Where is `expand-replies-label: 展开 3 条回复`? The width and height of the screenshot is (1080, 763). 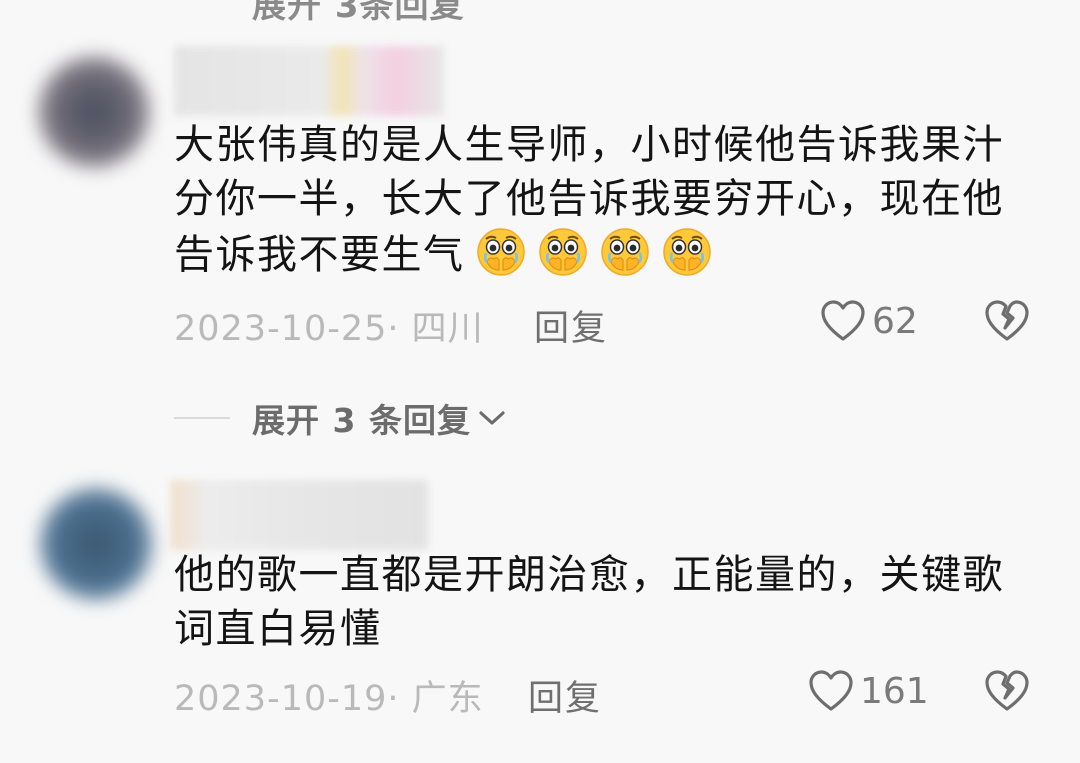
expand-replies-label: 展开 3 条回复 is located at coordinates (361, 420).